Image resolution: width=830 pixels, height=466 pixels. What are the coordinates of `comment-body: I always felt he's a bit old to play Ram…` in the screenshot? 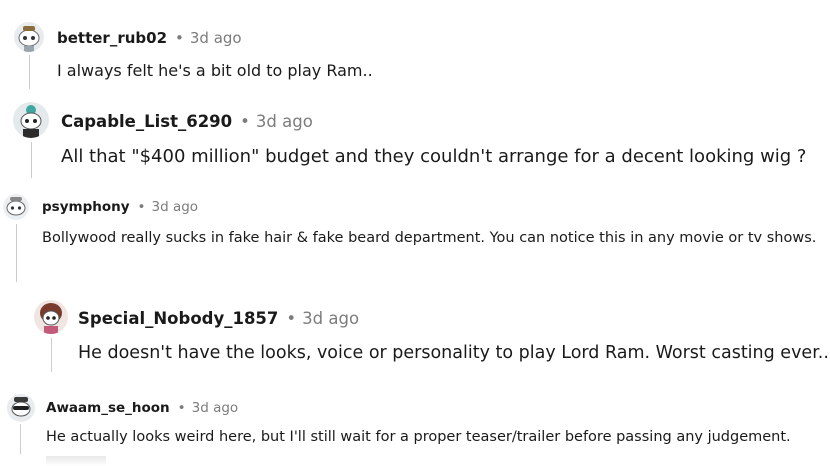 It's located at (215, 70).